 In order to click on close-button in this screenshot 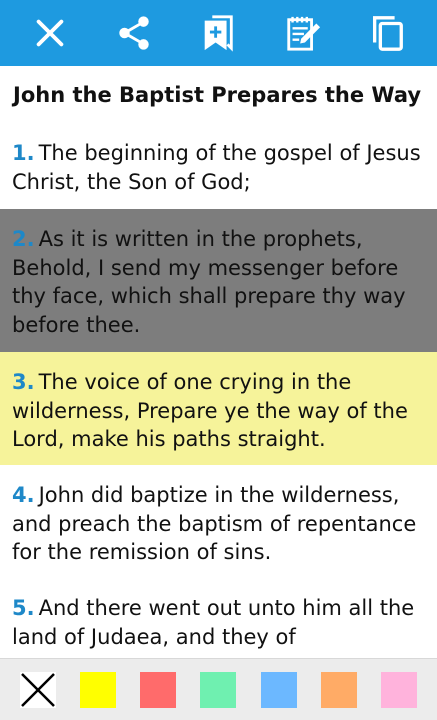, I will do `click(50, 33)`.